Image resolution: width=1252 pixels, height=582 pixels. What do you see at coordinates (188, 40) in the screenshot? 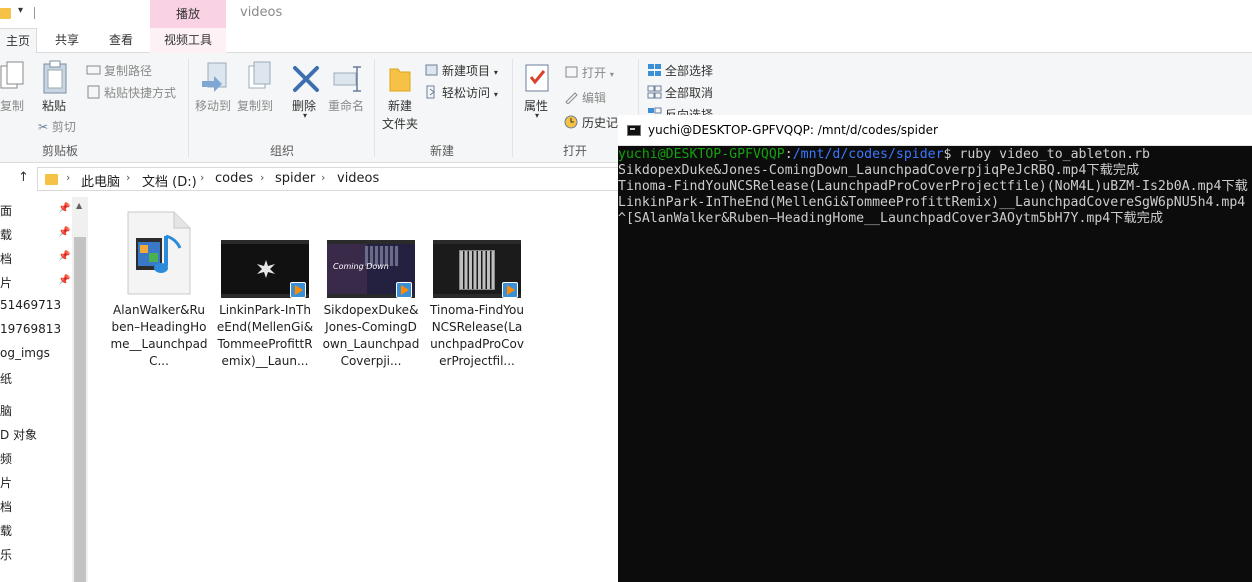
I see `tab-video-tools: 视频工具` at bounding box center [188, 40].